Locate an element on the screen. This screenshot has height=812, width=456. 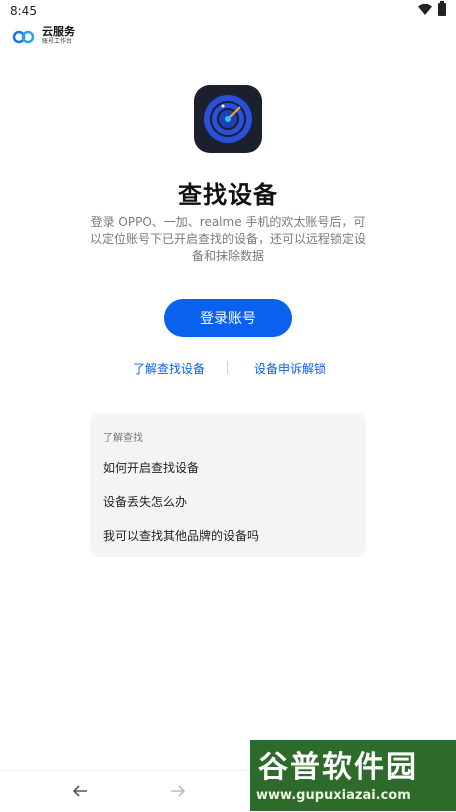
battery-icon is located at coordinates (442, 8).